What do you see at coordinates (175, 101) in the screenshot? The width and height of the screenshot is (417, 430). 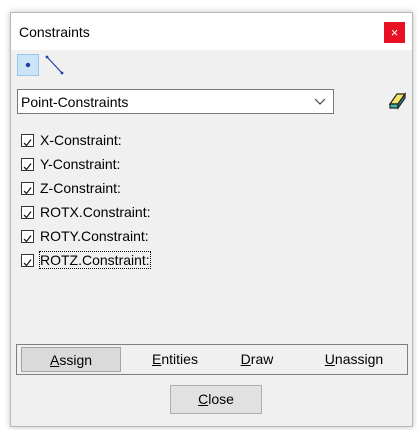 I see `constraint-type-select: Point-Constraints` at bounding box center [175, 101].